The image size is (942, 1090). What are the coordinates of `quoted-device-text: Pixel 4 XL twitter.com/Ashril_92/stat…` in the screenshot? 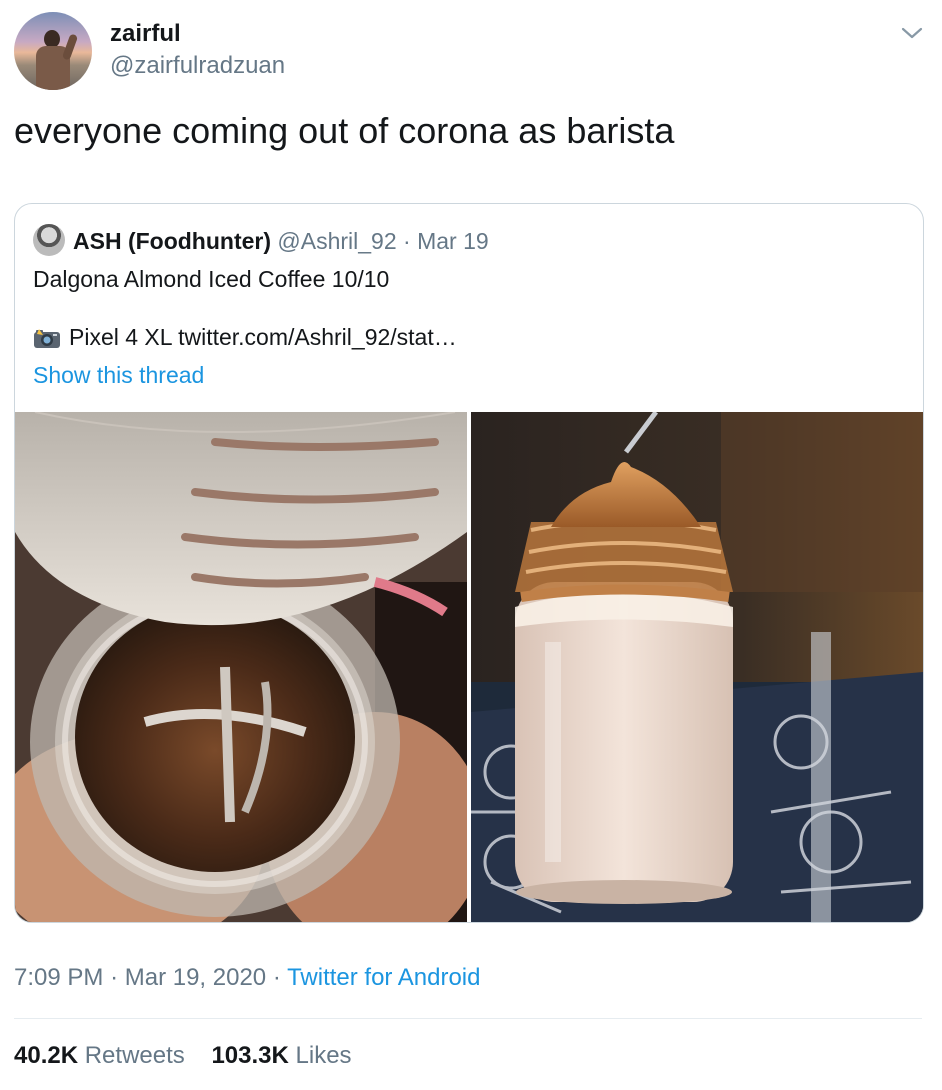 It's located at (263, 337).